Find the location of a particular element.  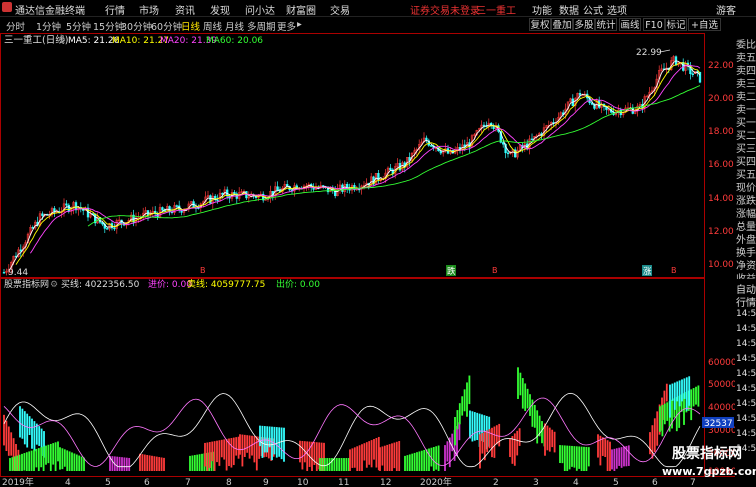

indicator-settings-icon: ⚙ is located at coordinates (54, 285).